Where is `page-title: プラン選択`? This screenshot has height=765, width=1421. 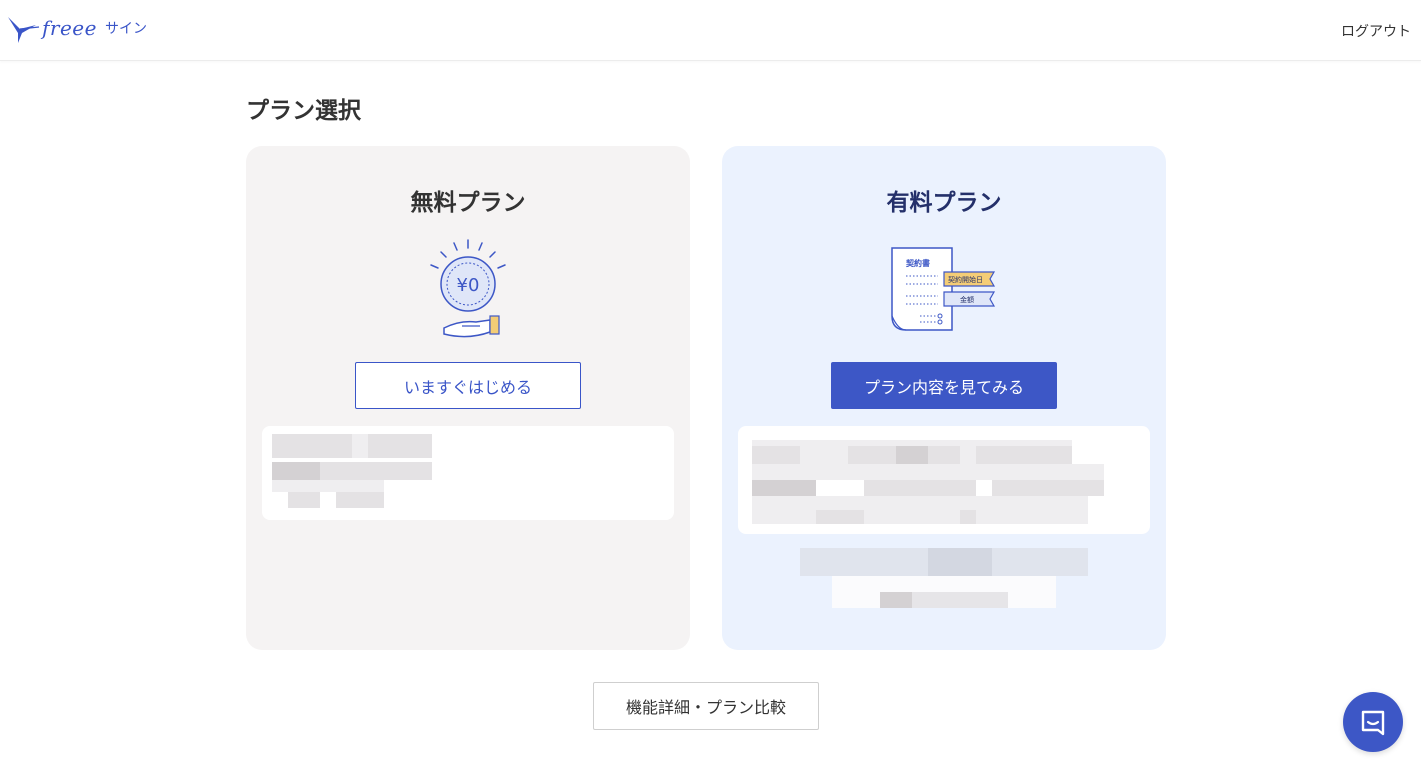 page-title: プラン選択 is located at coordinates (303, 111).